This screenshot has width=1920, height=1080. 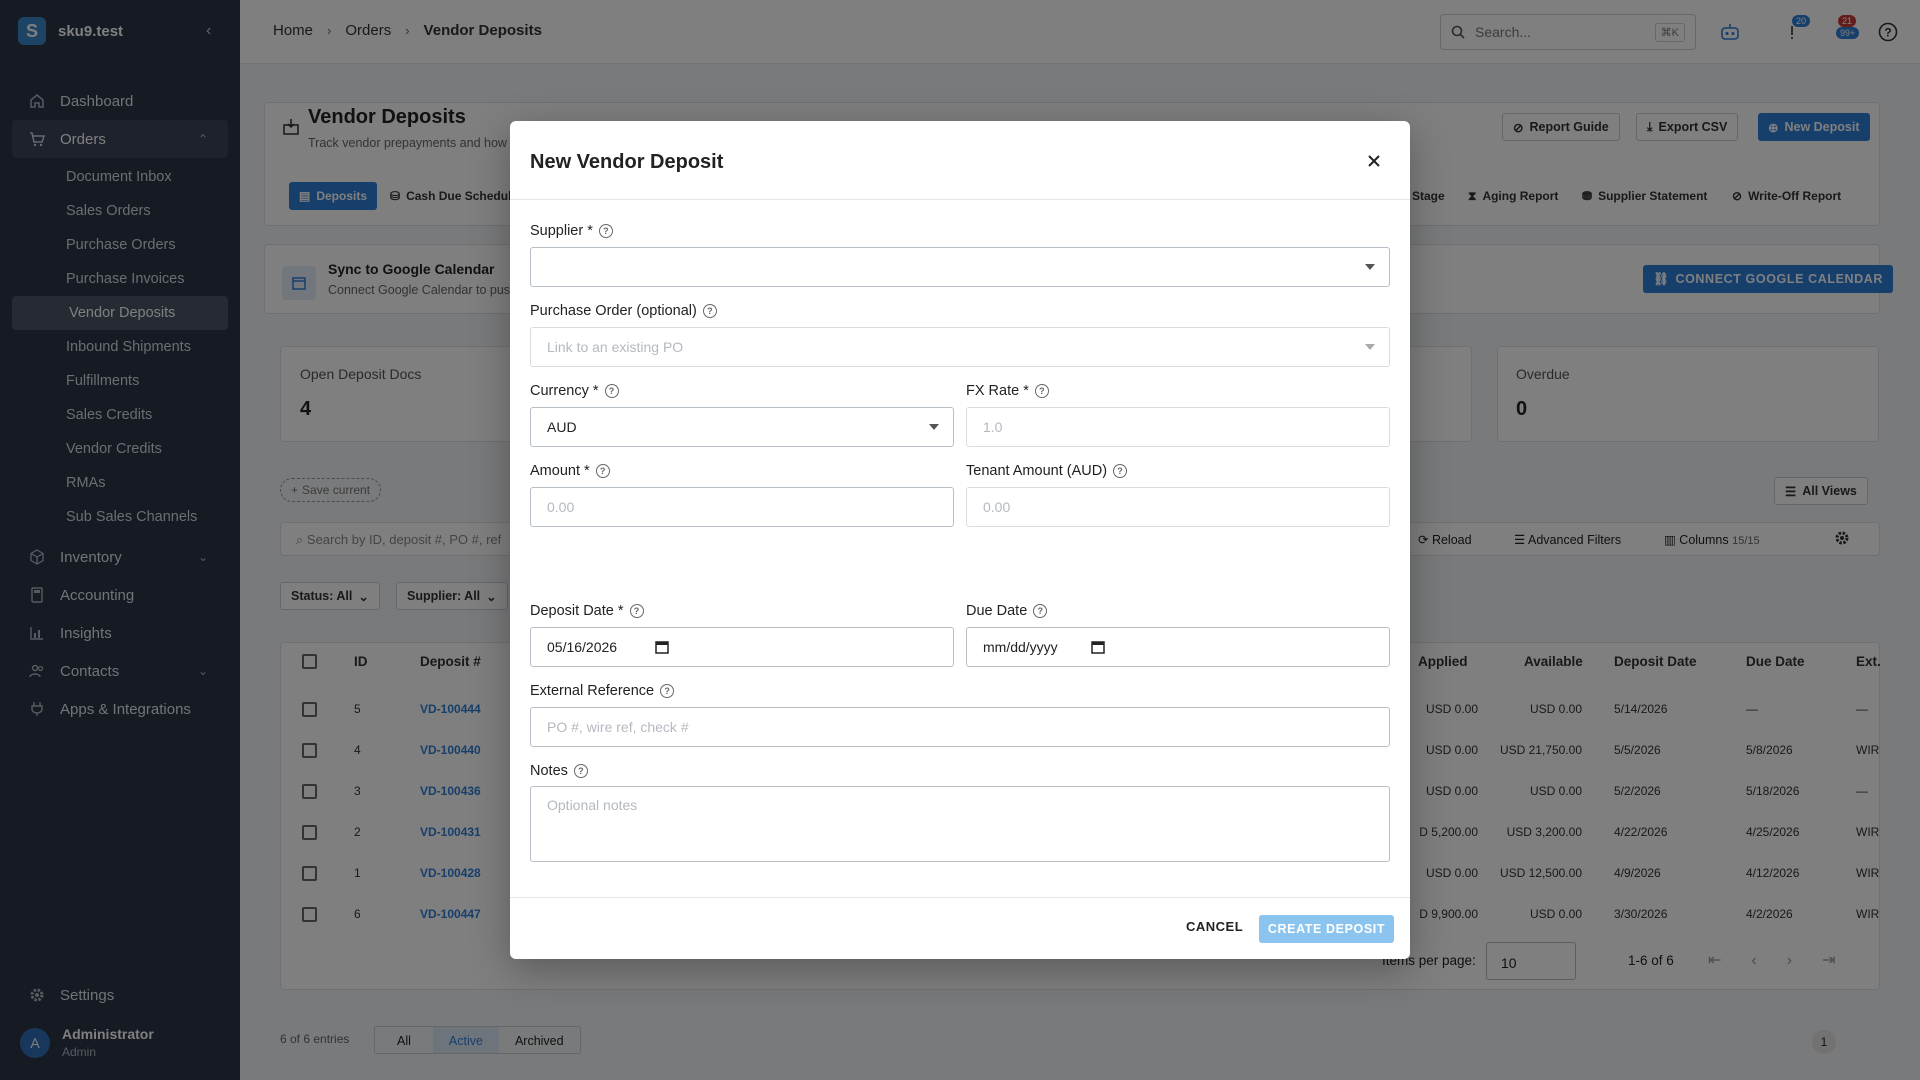 What do you see at coordinates (742, 507) in the screenshot?
I see `amount-input: 0.00` at bounding box center [742, 507].